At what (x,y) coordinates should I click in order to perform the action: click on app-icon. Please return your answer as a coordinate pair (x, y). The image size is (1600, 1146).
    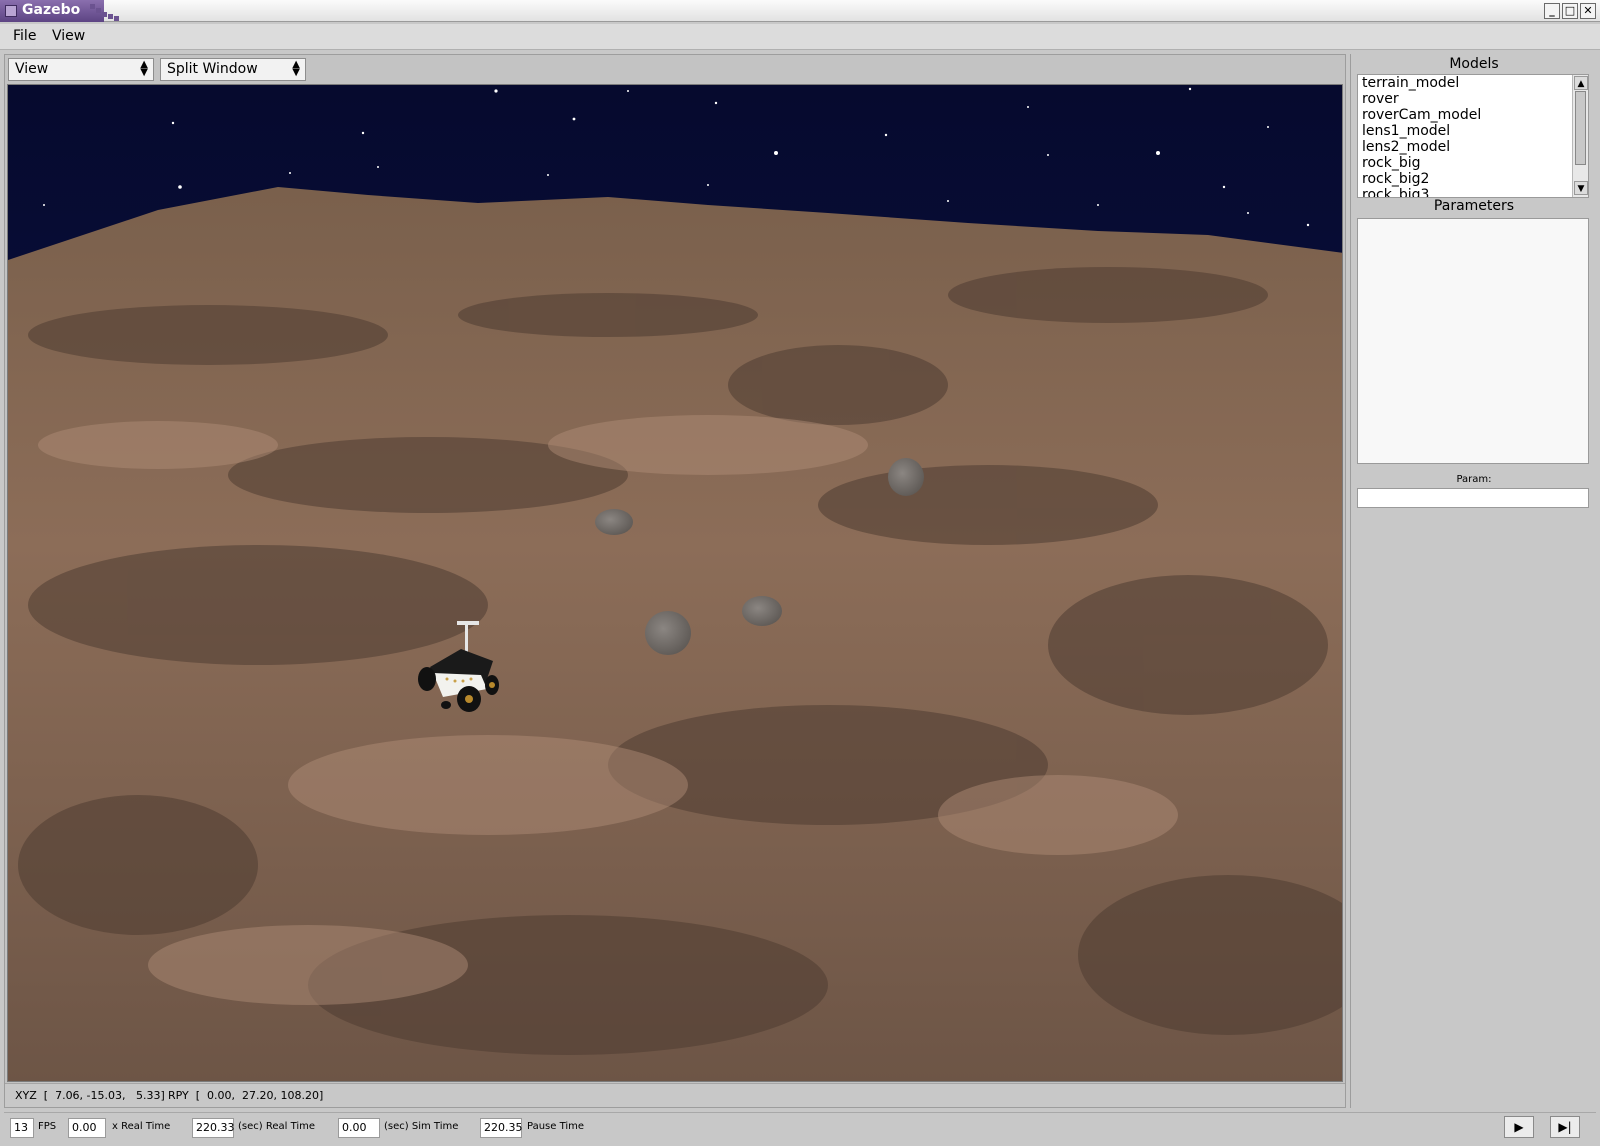
    Looking at the image, I should click on (11, 11).